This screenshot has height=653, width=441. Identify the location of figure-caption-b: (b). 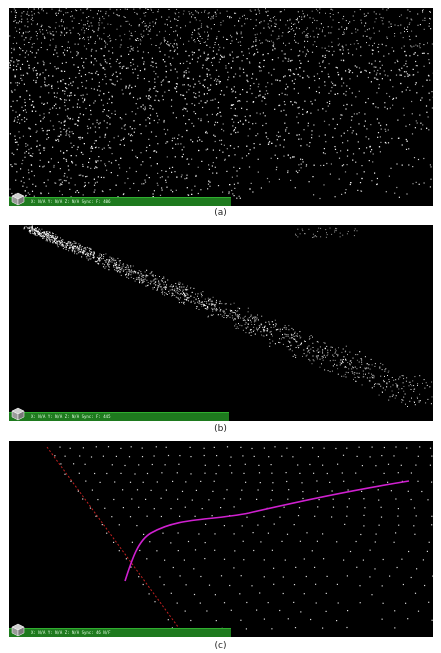
(220, 429).